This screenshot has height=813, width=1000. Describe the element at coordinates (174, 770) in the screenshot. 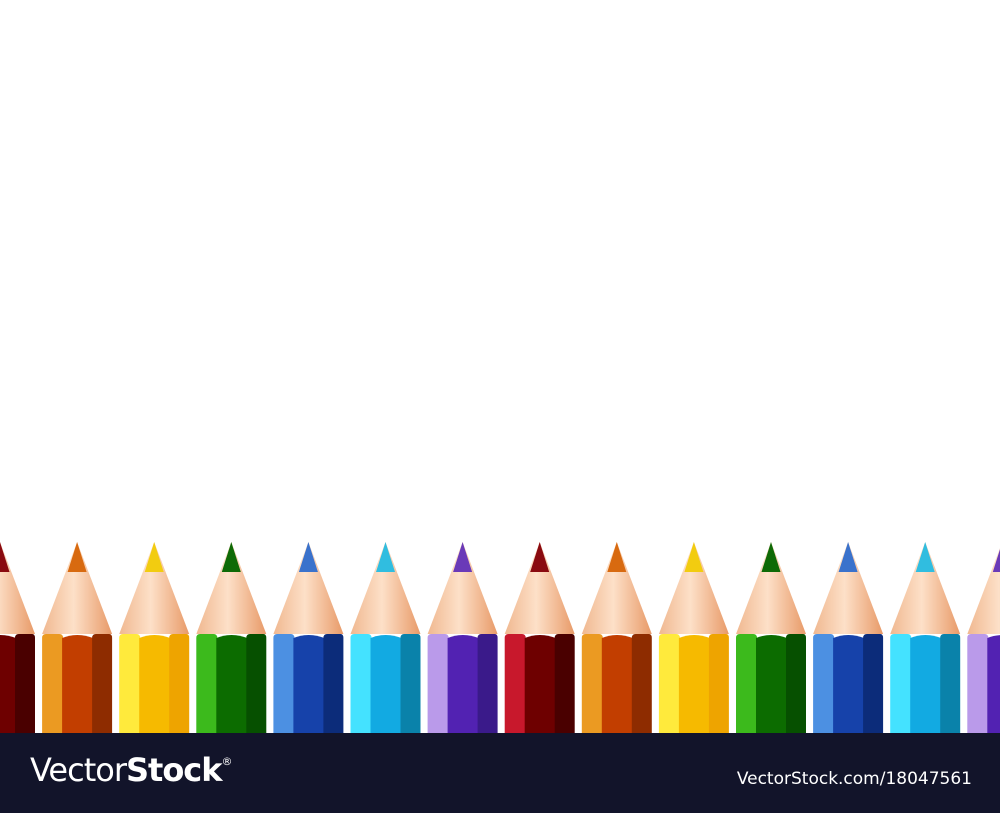

I see `logo-bold: Stock` at that location.